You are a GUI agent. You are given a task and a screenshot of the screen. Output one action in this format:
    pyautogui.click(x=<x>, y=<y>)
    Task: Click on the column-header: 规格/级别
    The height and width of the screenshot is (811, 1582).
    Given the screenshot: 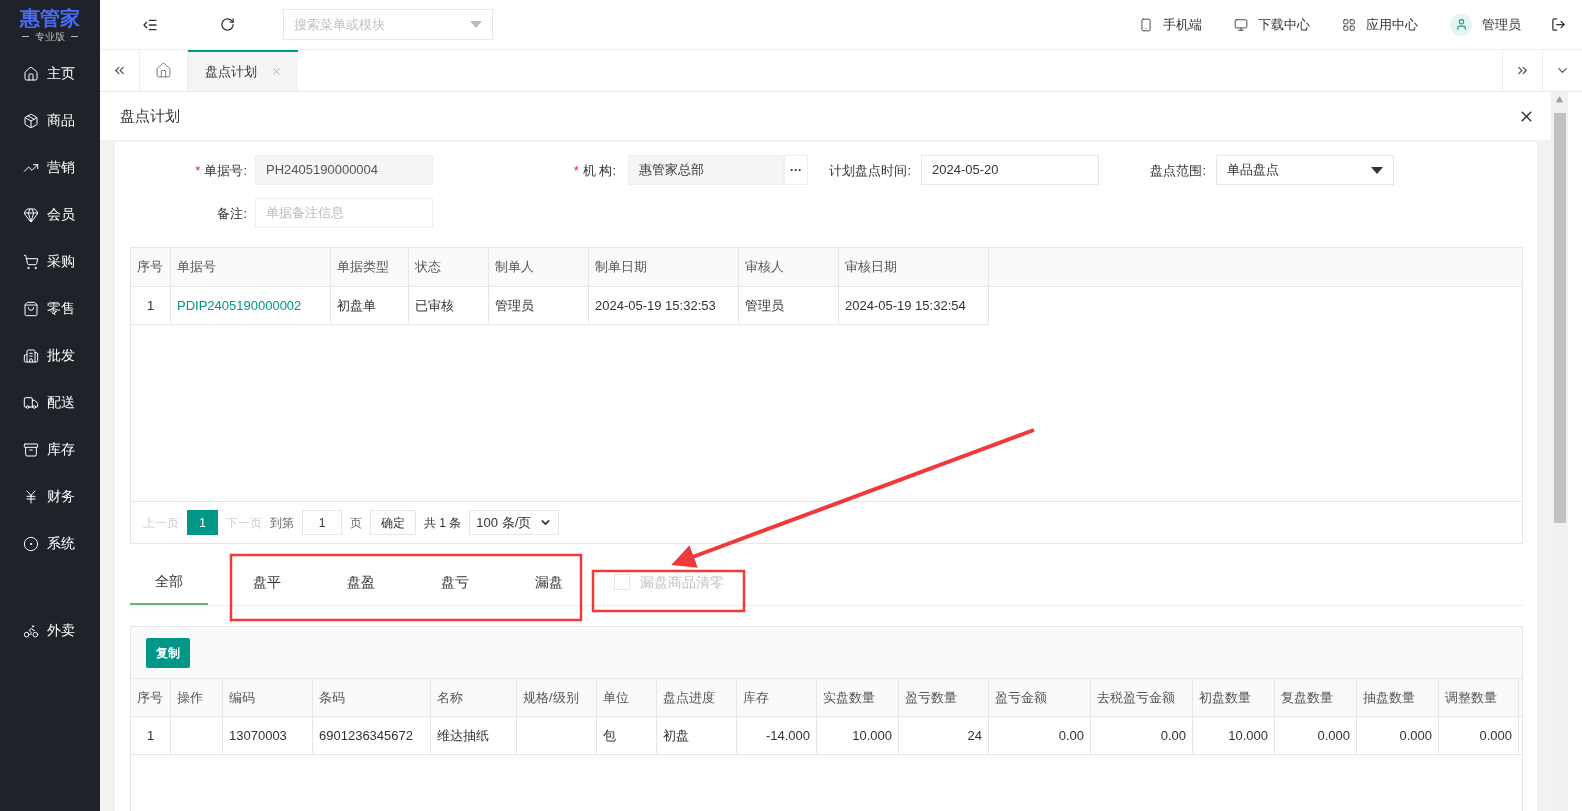 What is the action you would take?
    pyautogui.click(x=557, y=697)
    